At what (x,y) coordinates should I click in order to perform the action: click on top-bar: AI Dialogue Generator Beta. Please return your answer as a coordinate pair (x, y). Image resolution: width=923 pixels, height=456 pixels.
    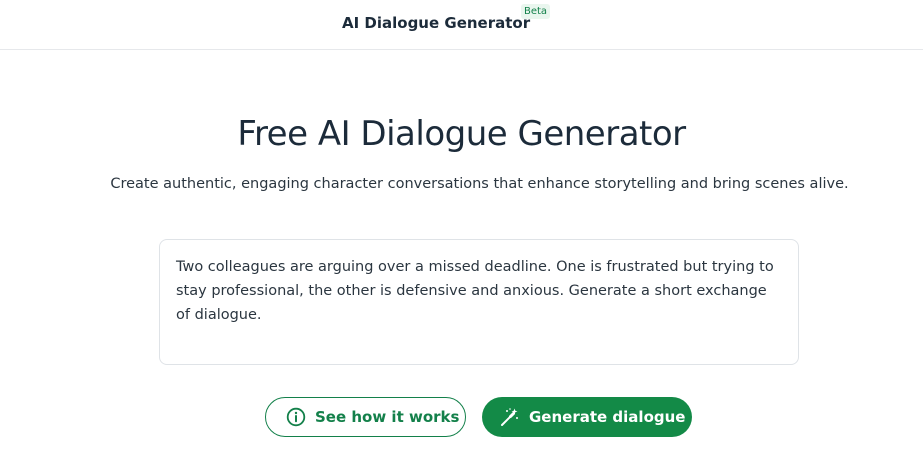
    Looking at the image, I should click on (461, 25).